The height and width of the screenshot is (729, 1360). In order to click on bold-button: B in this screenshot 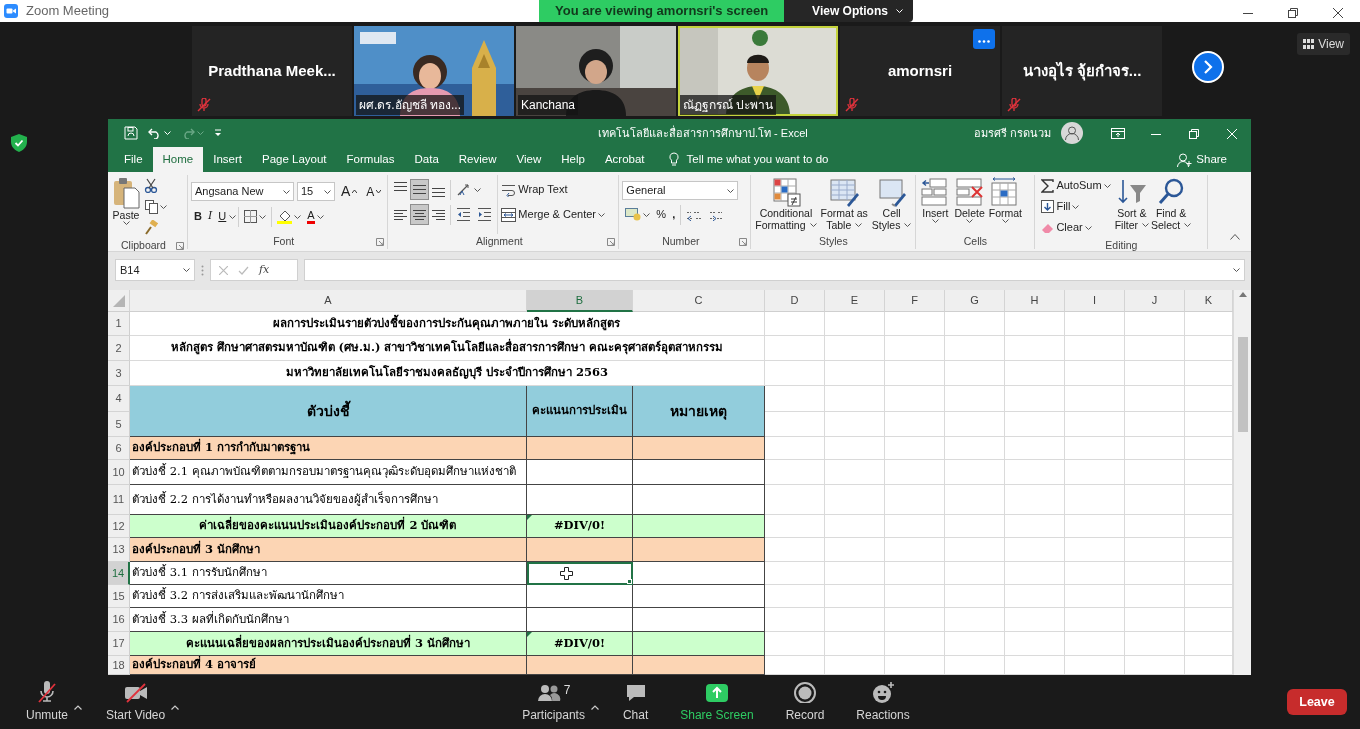, I will do `click(198, 216)`.